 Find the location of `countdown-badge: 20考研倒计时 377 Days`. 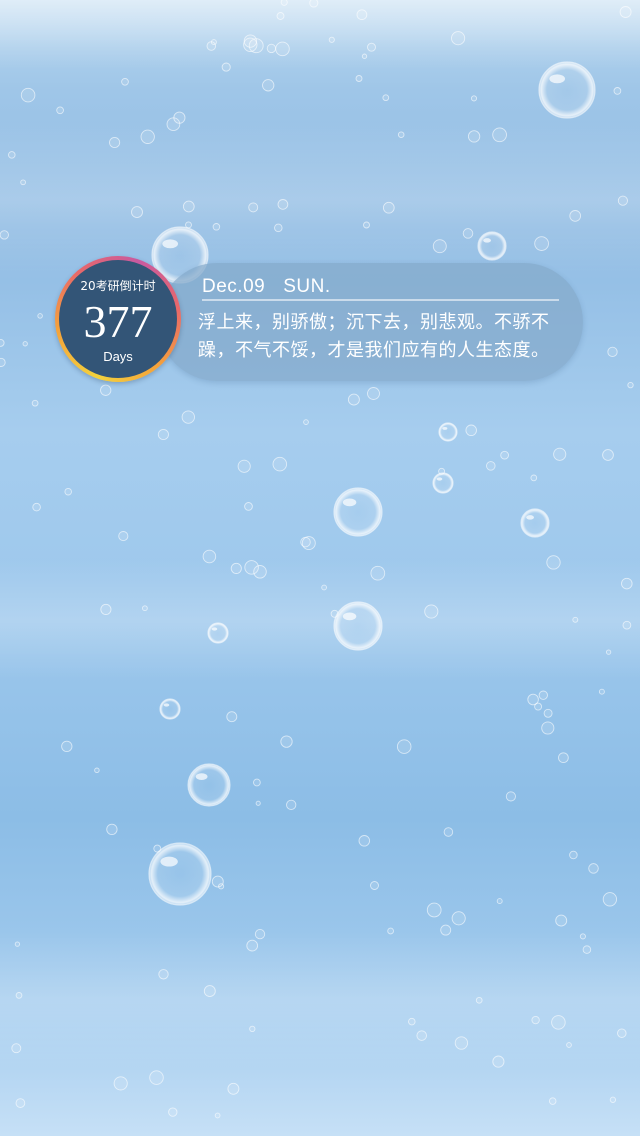

countdown-badge: 20考研倒计时 377 Days is located at coordinates (118, 319).